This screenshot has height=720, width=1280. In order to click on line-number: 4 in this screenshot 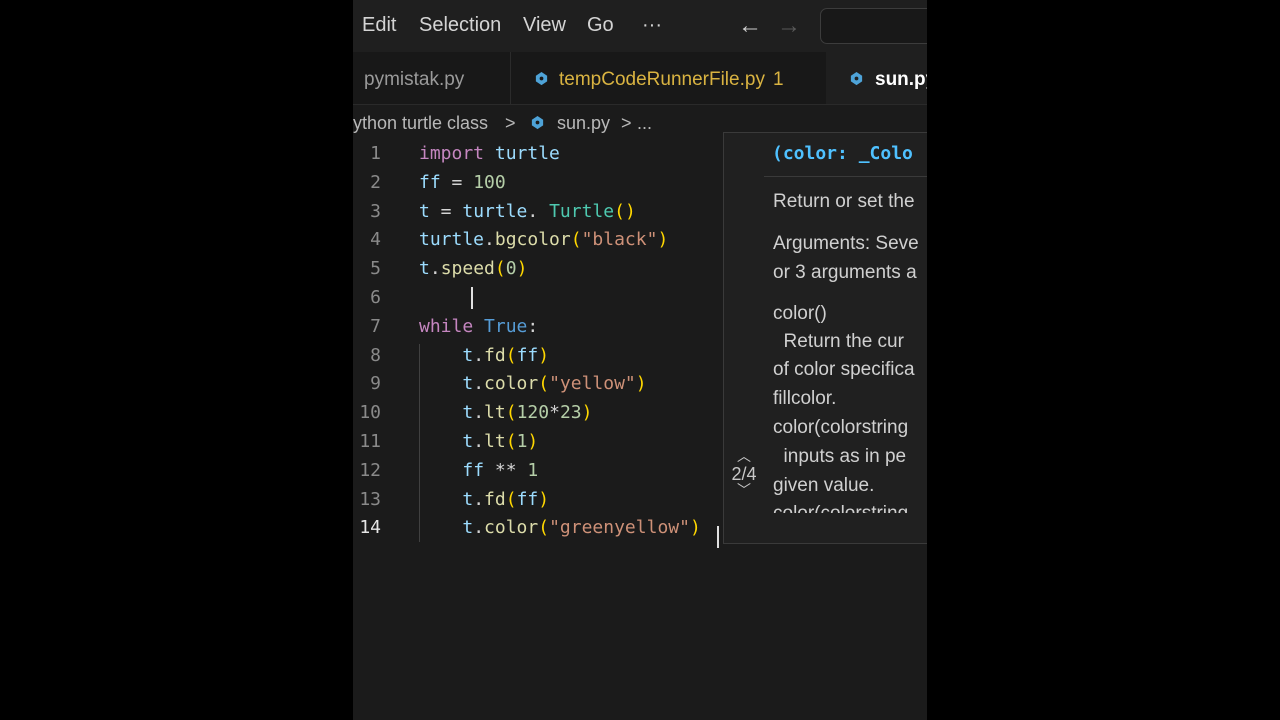, I will do `click(375, 239)`.